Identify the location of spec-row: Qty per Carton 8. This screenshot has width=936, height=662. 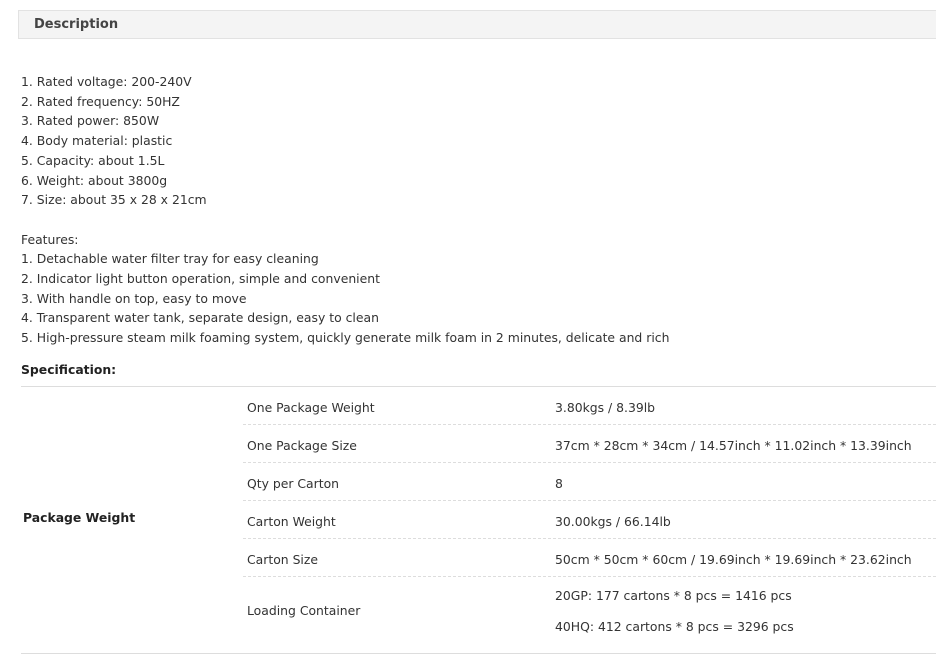
(589, 482).